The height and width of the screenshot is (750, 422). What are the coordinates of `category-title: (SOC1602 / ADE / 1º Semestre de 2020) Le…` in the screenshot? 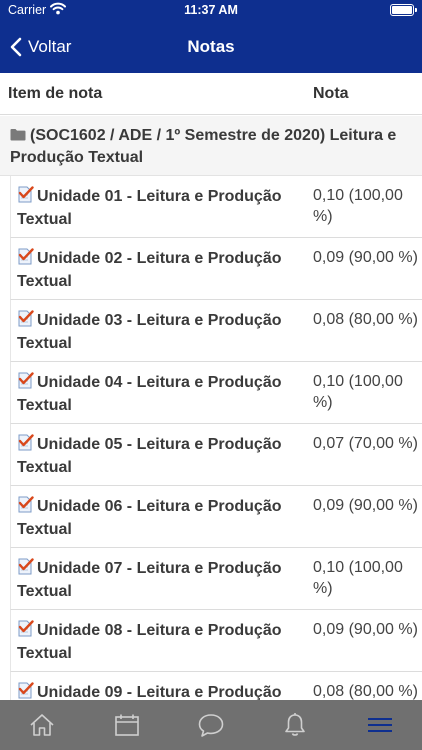 It's located at (203, 146).